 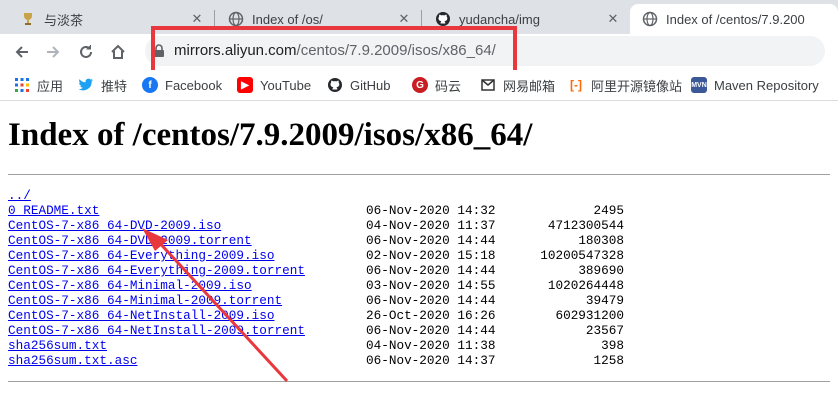 What do you see at coordinates (448, 86) in the screenshot?
I see `bookmark-label: 码云` at bounding box center [448, 86].